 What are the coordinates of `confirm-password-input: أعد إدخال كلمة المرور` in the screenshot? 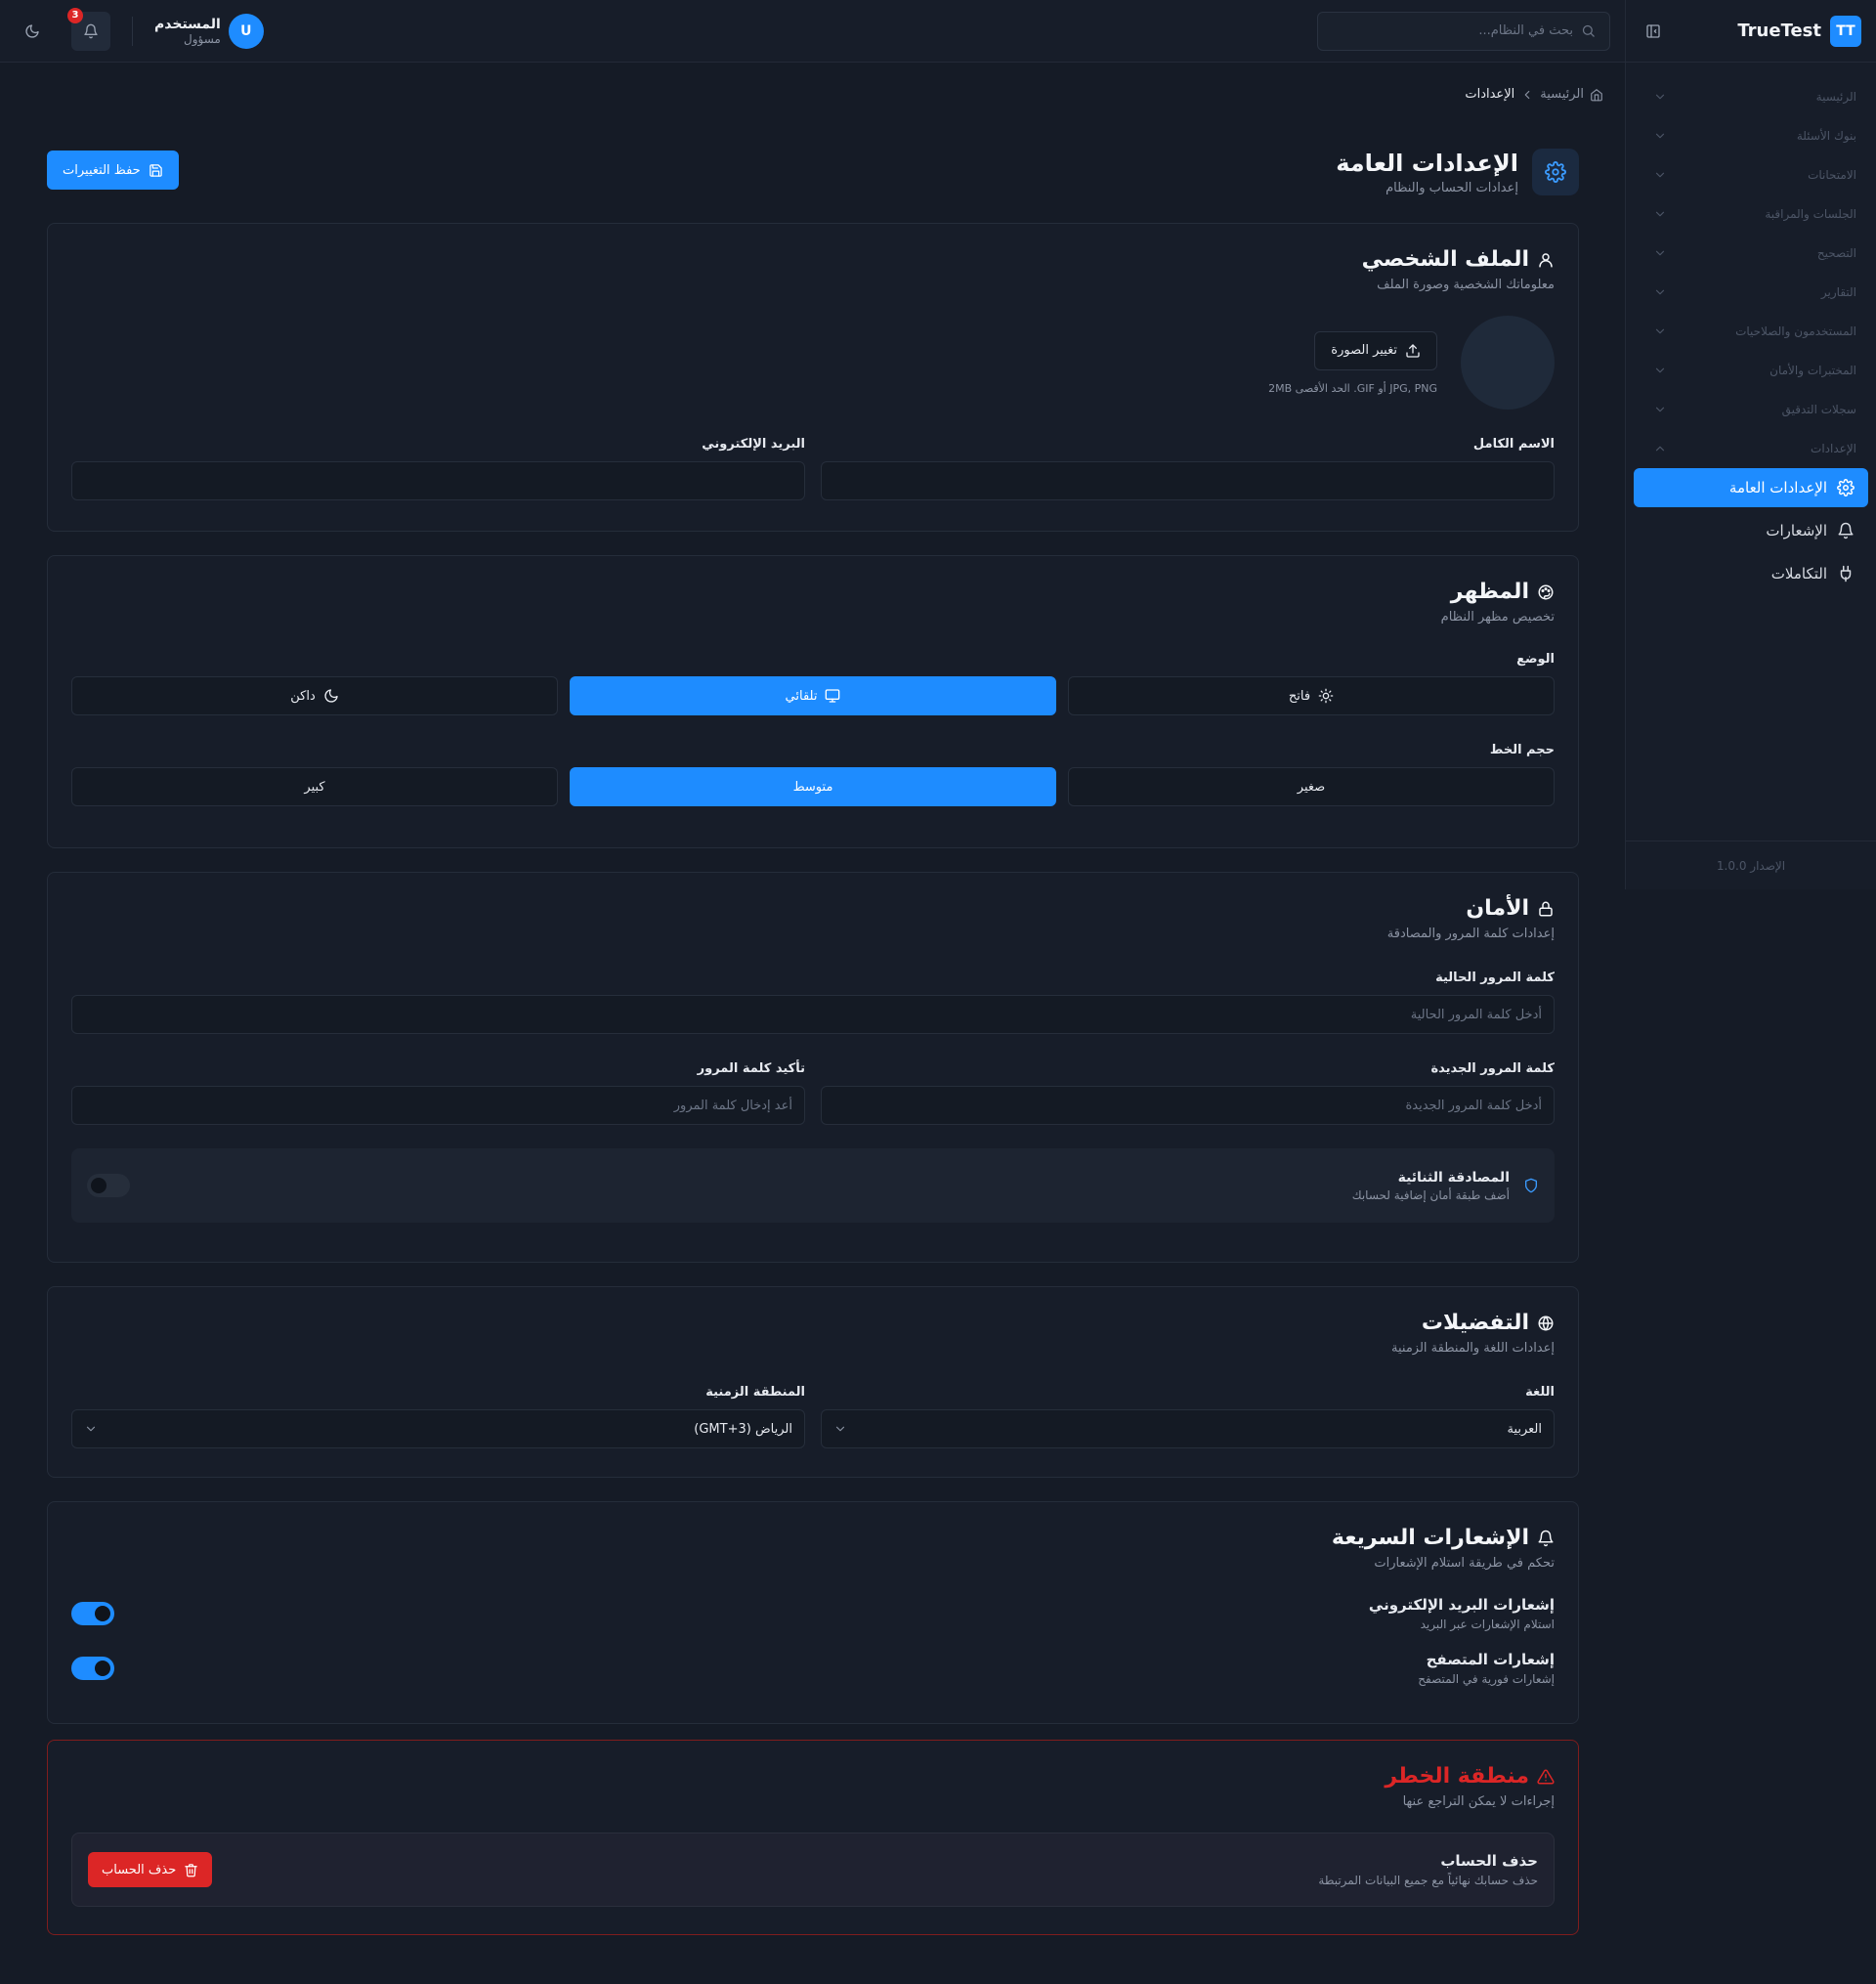 It's located at (438, 1105).